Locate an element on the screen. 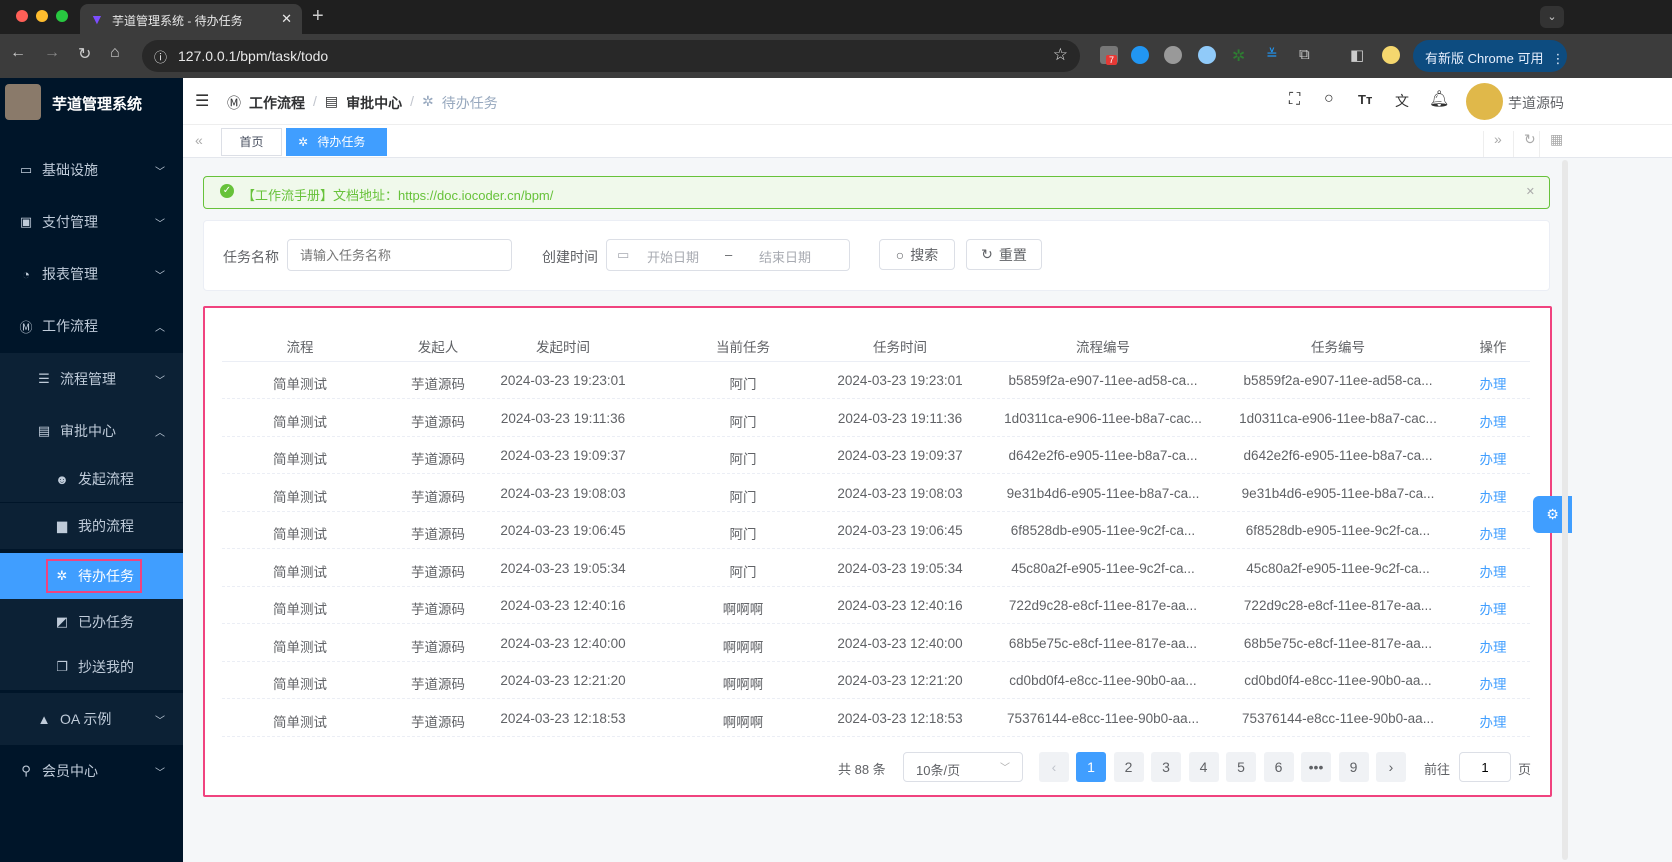  extension-badge: 7 is located at coordinates (1112, 60).